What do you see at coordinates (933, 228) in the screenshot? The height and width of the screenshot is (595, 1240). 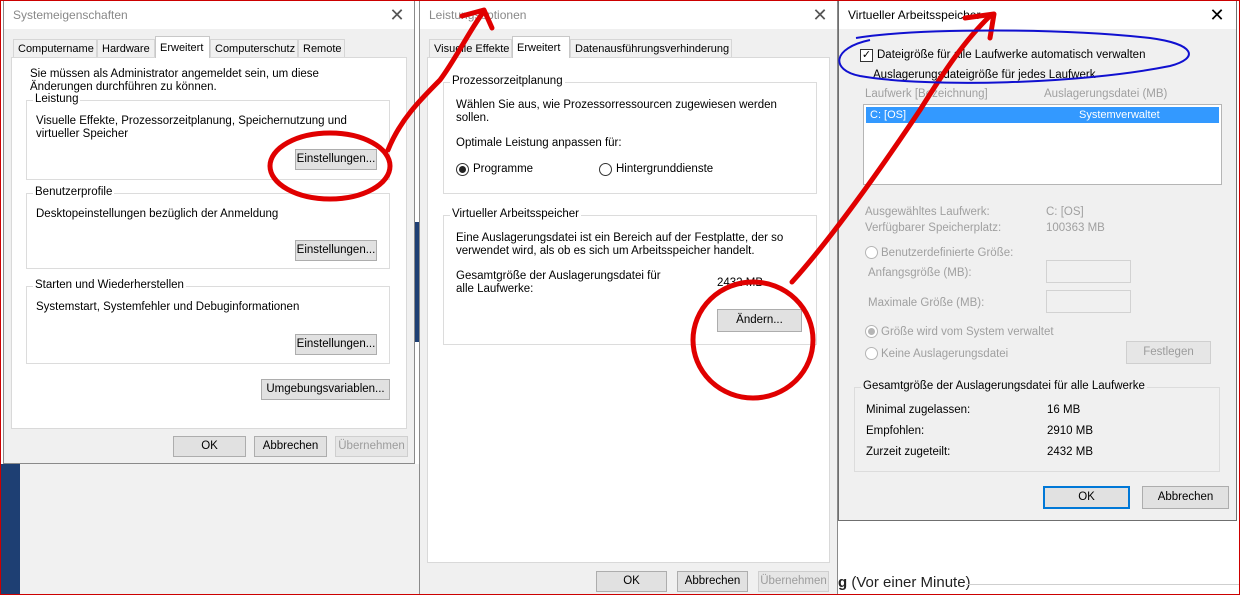 I see `free-space-label: Verfügbarer Speicherplatz:` at bounding box center [933, 228].